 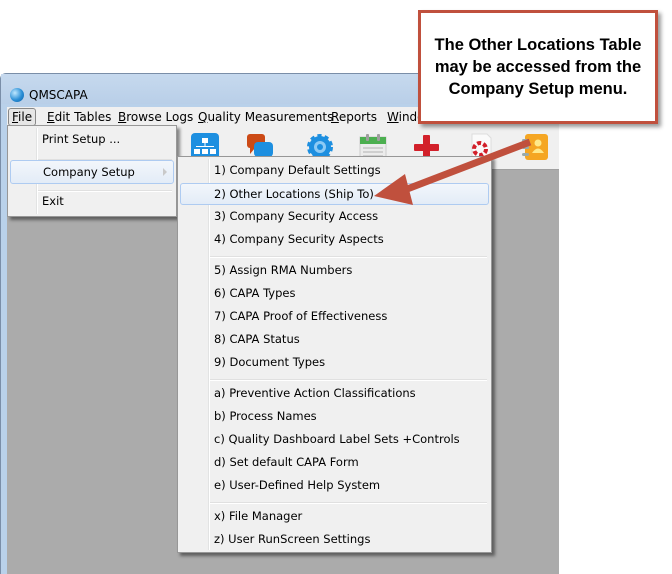 I want to click on menu-quality-measurements: Quality Measurements, so click(x=265, y=117).